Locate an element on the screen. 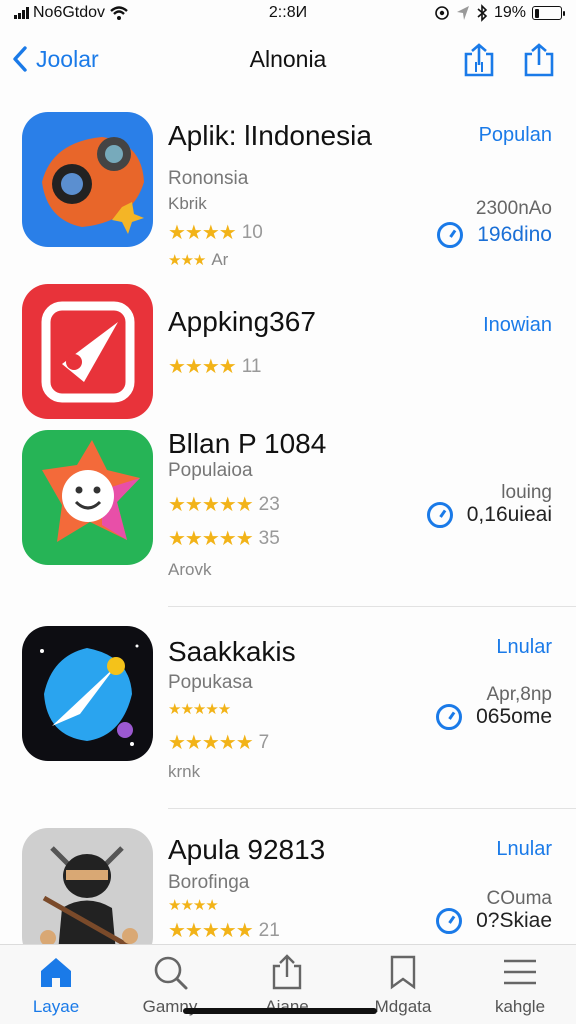  upload-icon is located at coordinates (539, 60).